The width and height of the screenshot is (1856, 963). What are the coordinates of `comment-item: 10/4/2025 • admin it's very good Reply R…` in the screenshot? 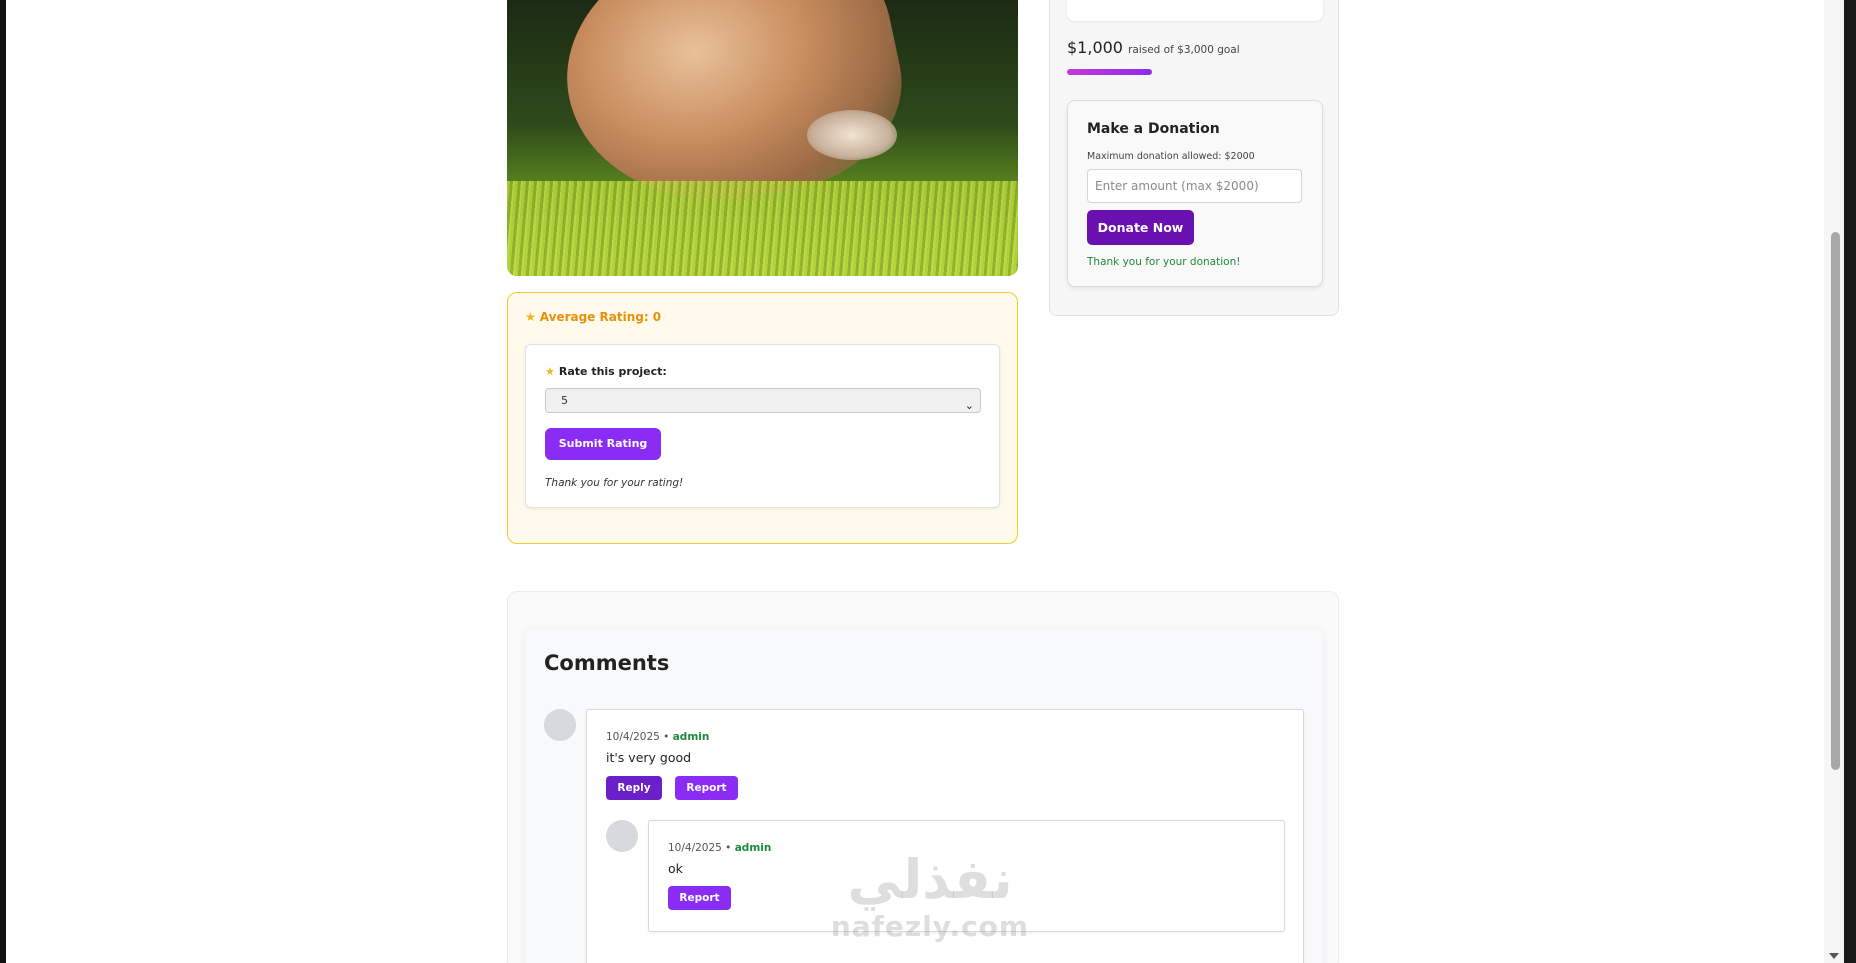 It's located at (945, 836).